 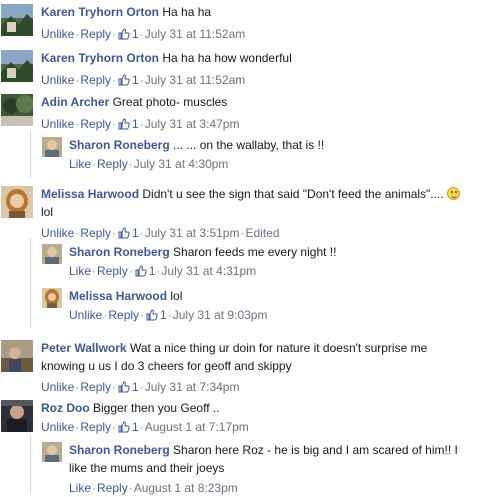 What do you see at coordinates (255, 252) in the screenshot?
I see `comment-text: Sharon feeds me every night !!` at bounding box center [255, 252].